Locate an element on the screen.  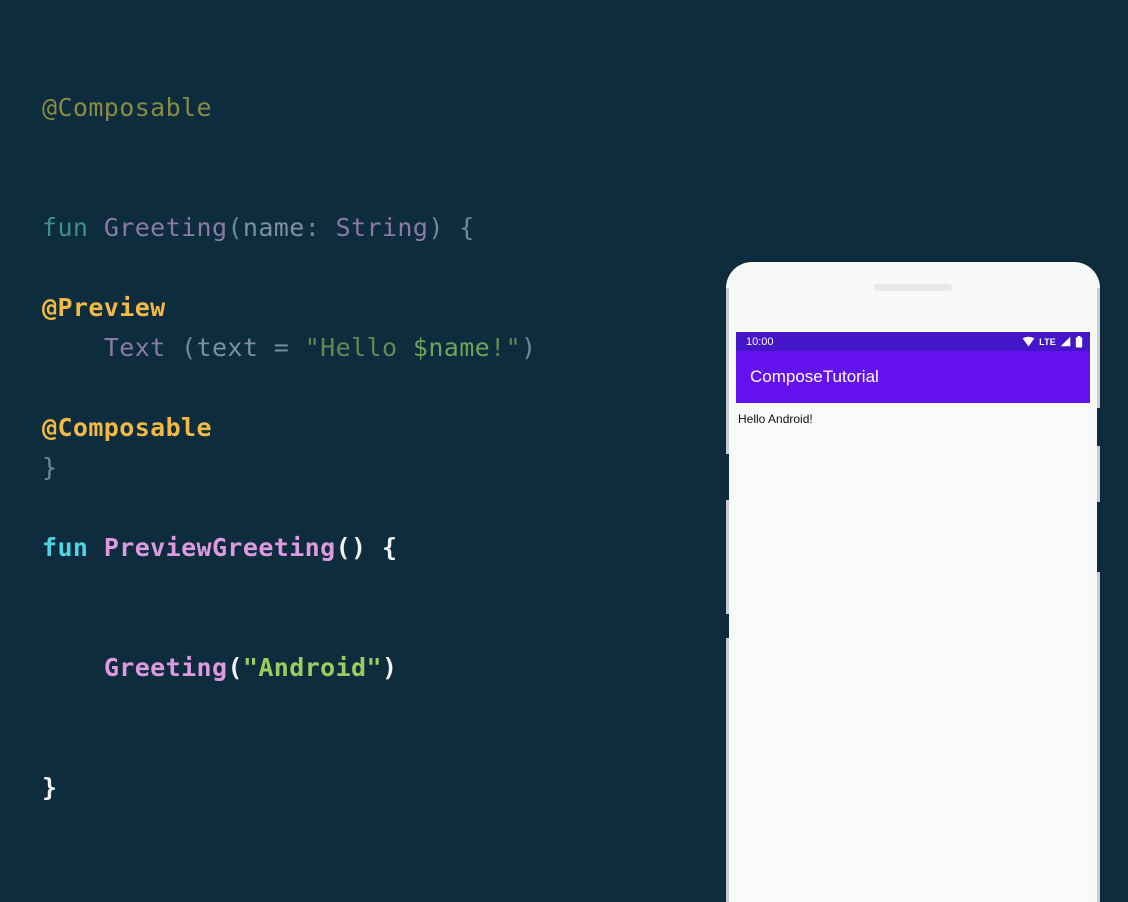
code-line-1: @Preview is located at coordinates (219, 308).